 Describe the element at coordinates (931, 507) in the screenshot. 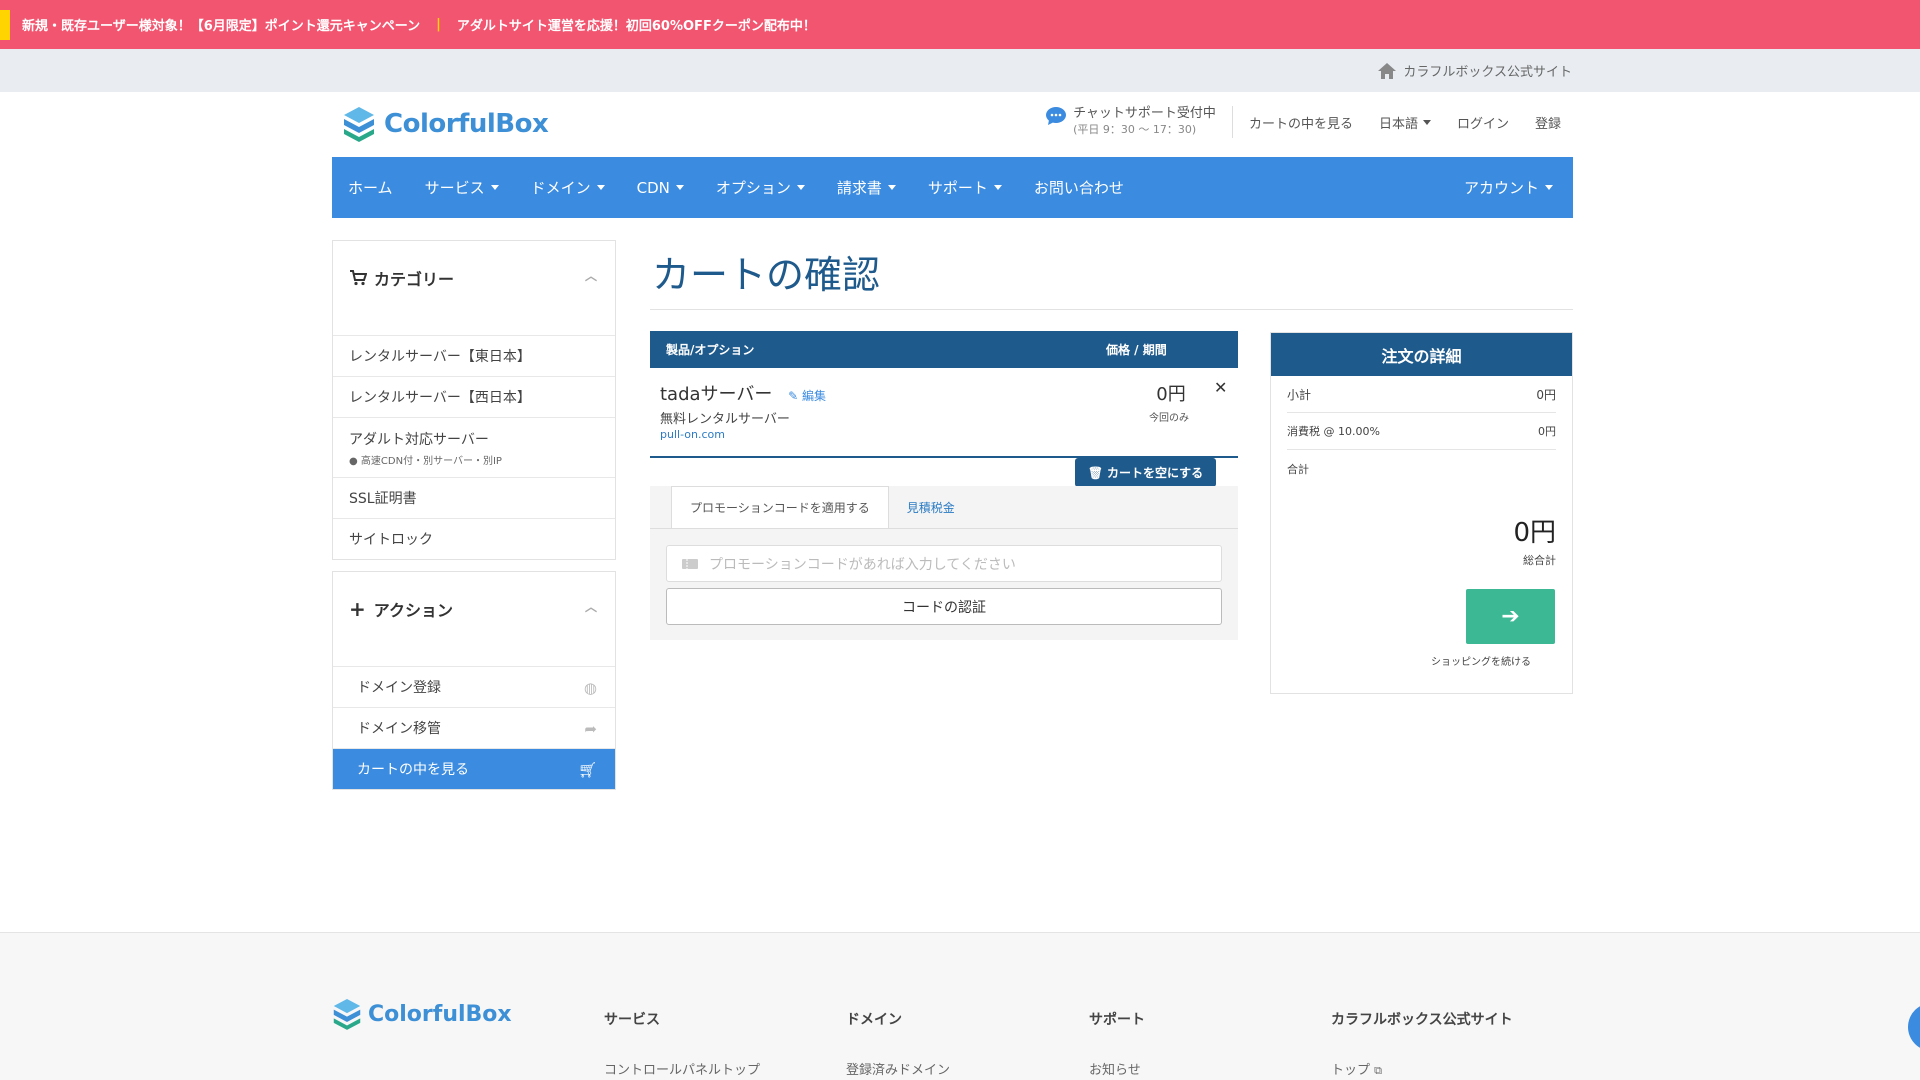

I see `tab-estimate-tax: 見積税金` at that location.